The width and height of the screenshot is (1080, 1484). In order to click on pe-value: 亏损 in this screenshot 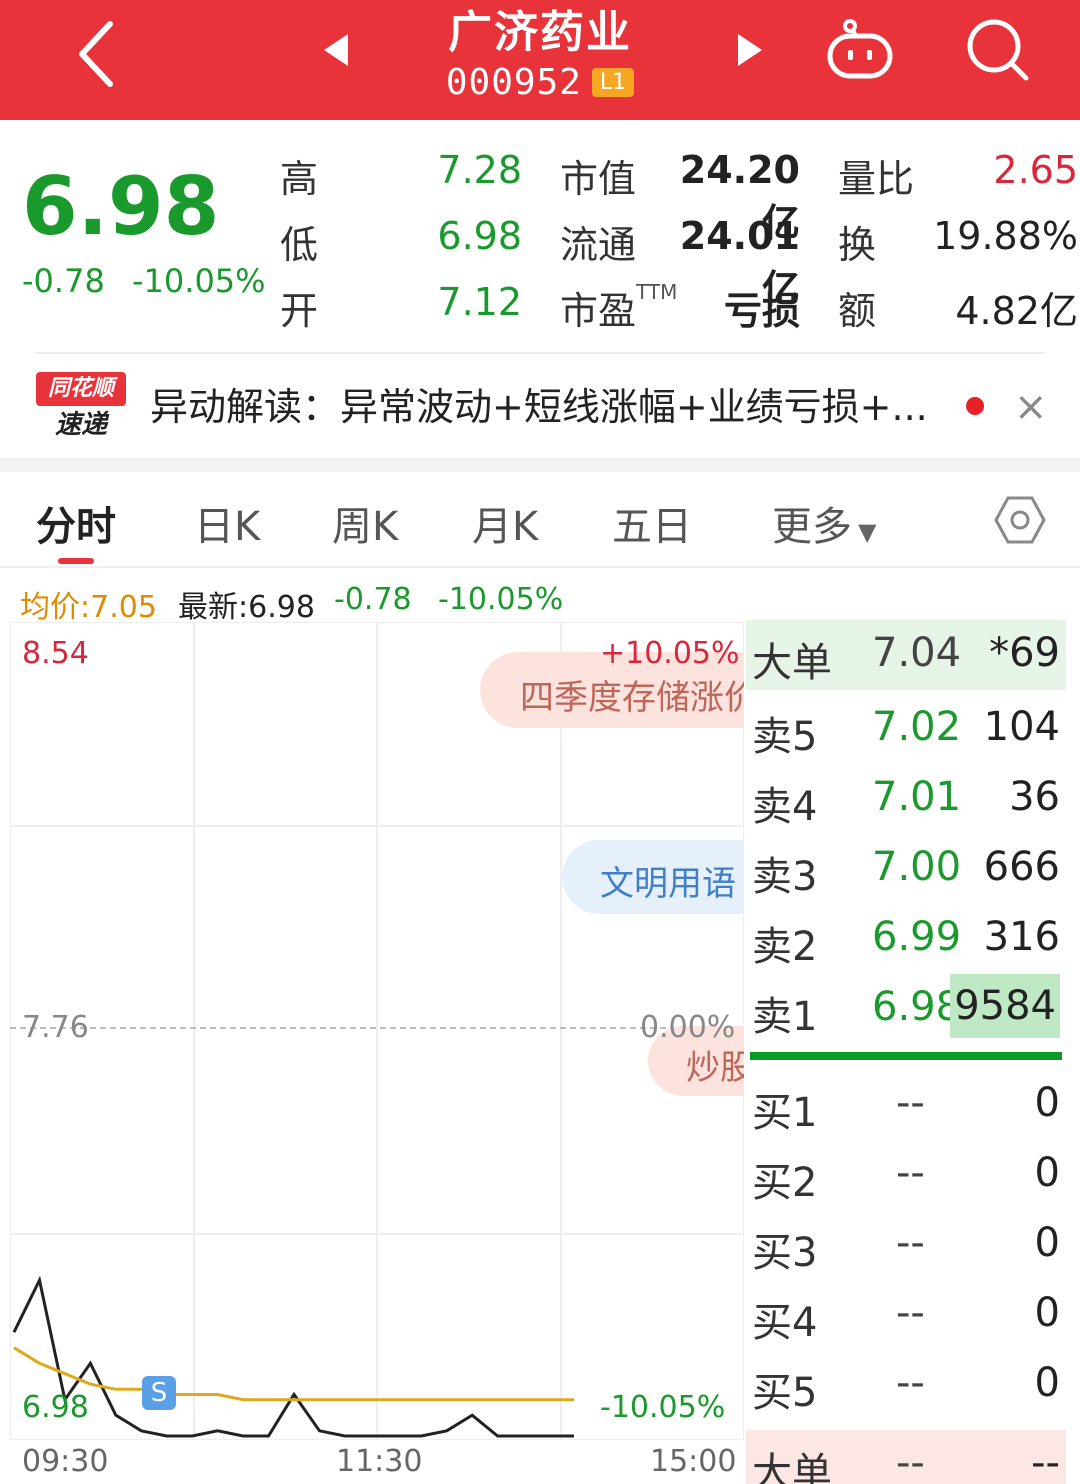, I will do `click(761, 311)`.